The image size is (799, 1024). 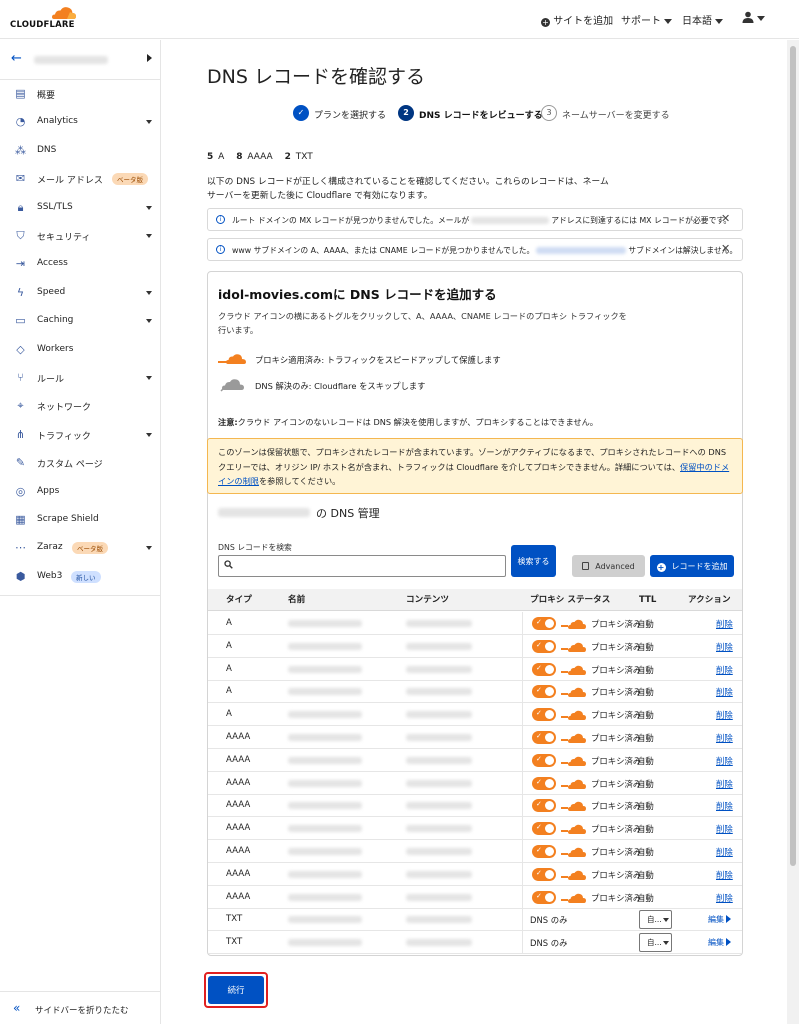 What do you see at coordinates (80, 293) in the screenshot?
I see `sidebar-item: ϟ Speed` at bounding box center [80, 293].